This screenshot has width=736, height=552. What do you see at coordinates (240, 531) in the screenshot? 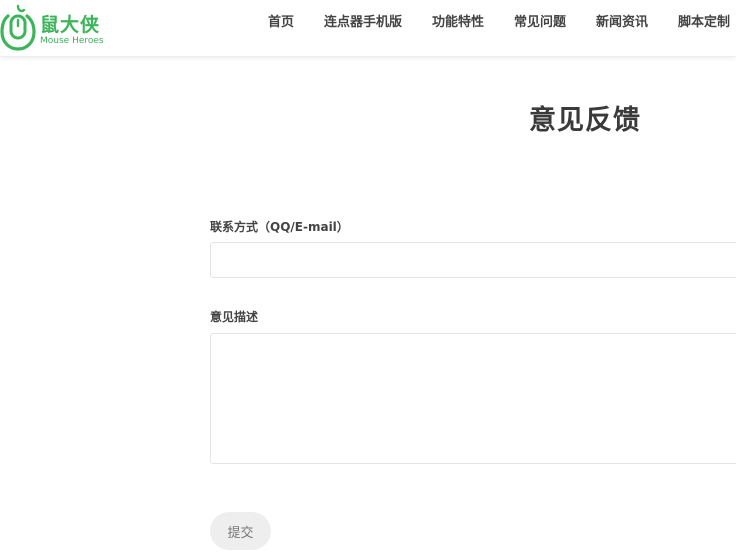
I see `submit-button: 提交` at bounding box center [240, 531].